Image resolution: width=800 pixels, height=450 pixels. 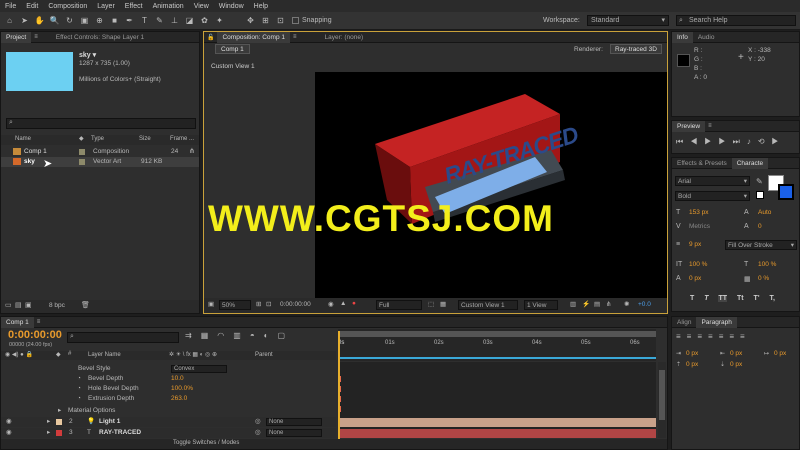 What do you see at coordinates (101, 123) in the screenshot?
I see `project-search-input: ⌕` at bounding box center [101, 123].